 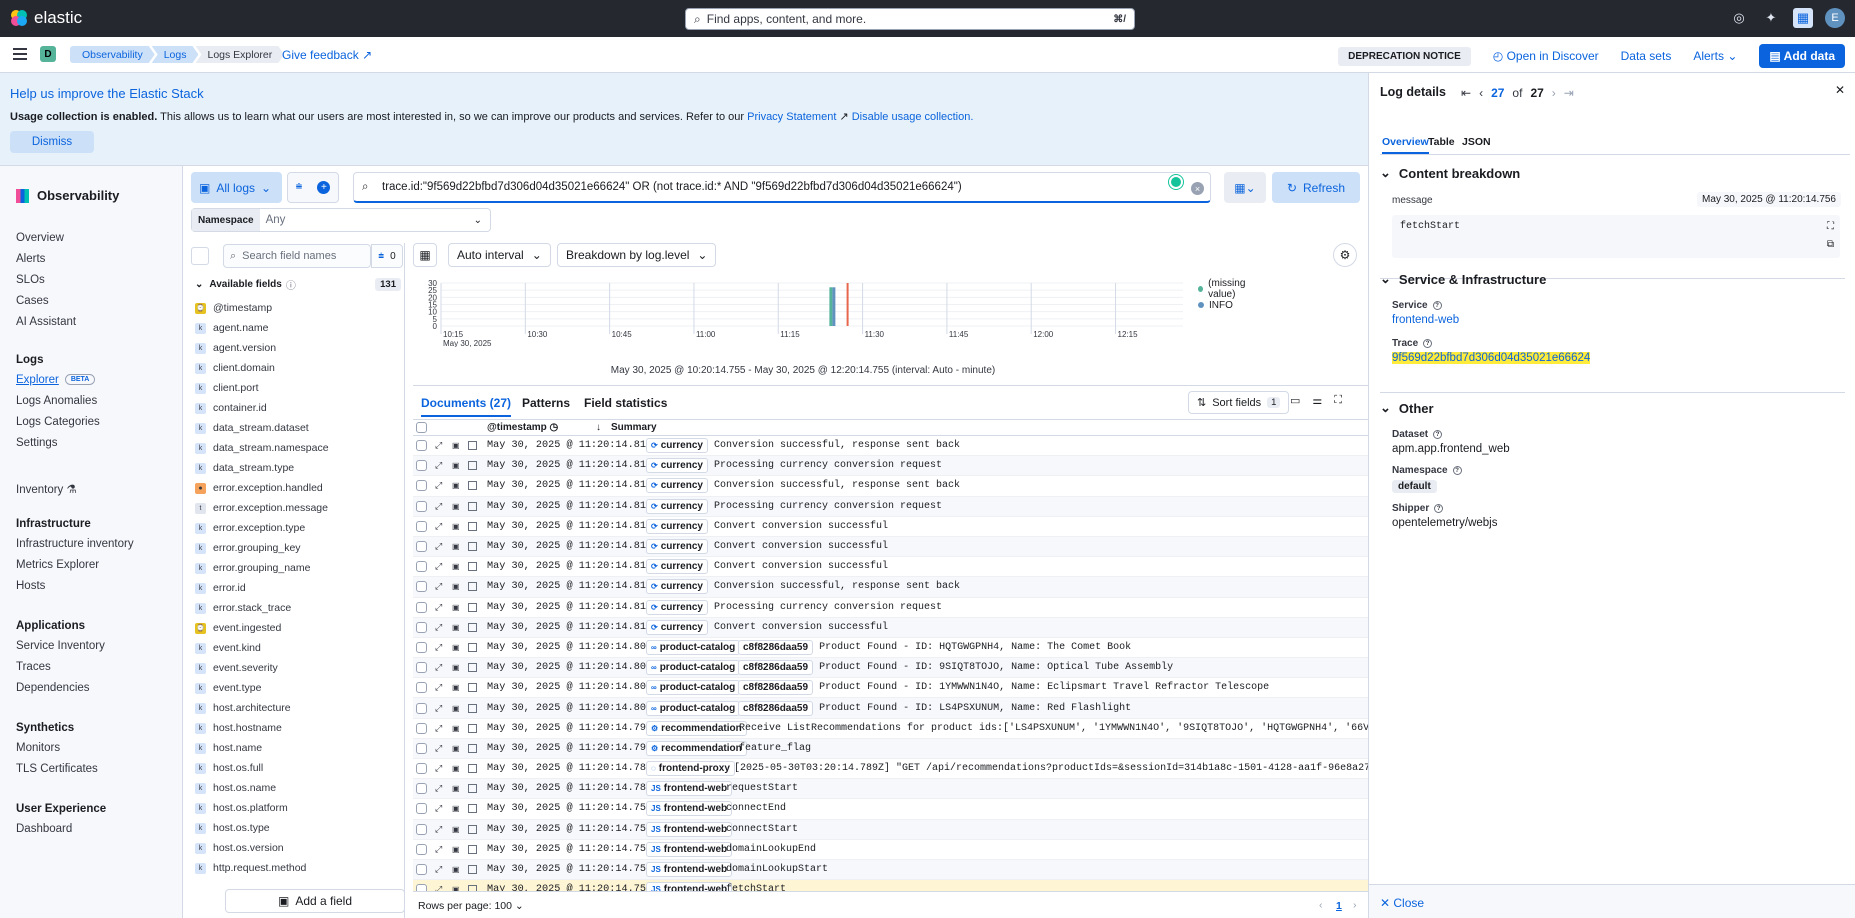 What do you see at coordinates (1615, 279) in the screenshot?
I see `service-infra-header: ⌄ Service & Infrastructure` at bounding box center [1615, 279].